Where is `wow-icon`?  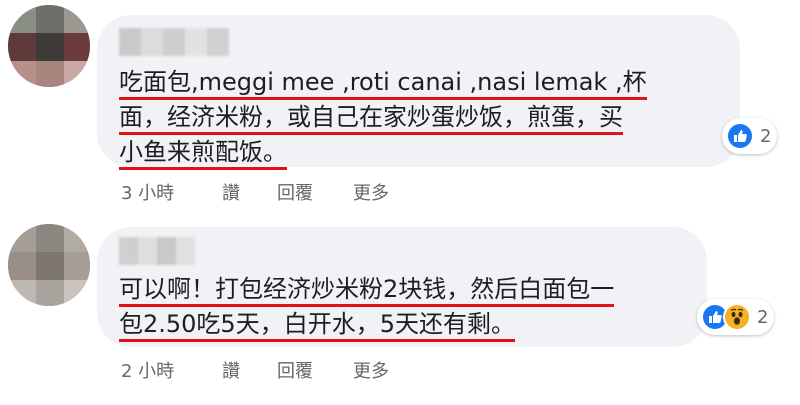 wow-icon is located at coordinates (737, 317).